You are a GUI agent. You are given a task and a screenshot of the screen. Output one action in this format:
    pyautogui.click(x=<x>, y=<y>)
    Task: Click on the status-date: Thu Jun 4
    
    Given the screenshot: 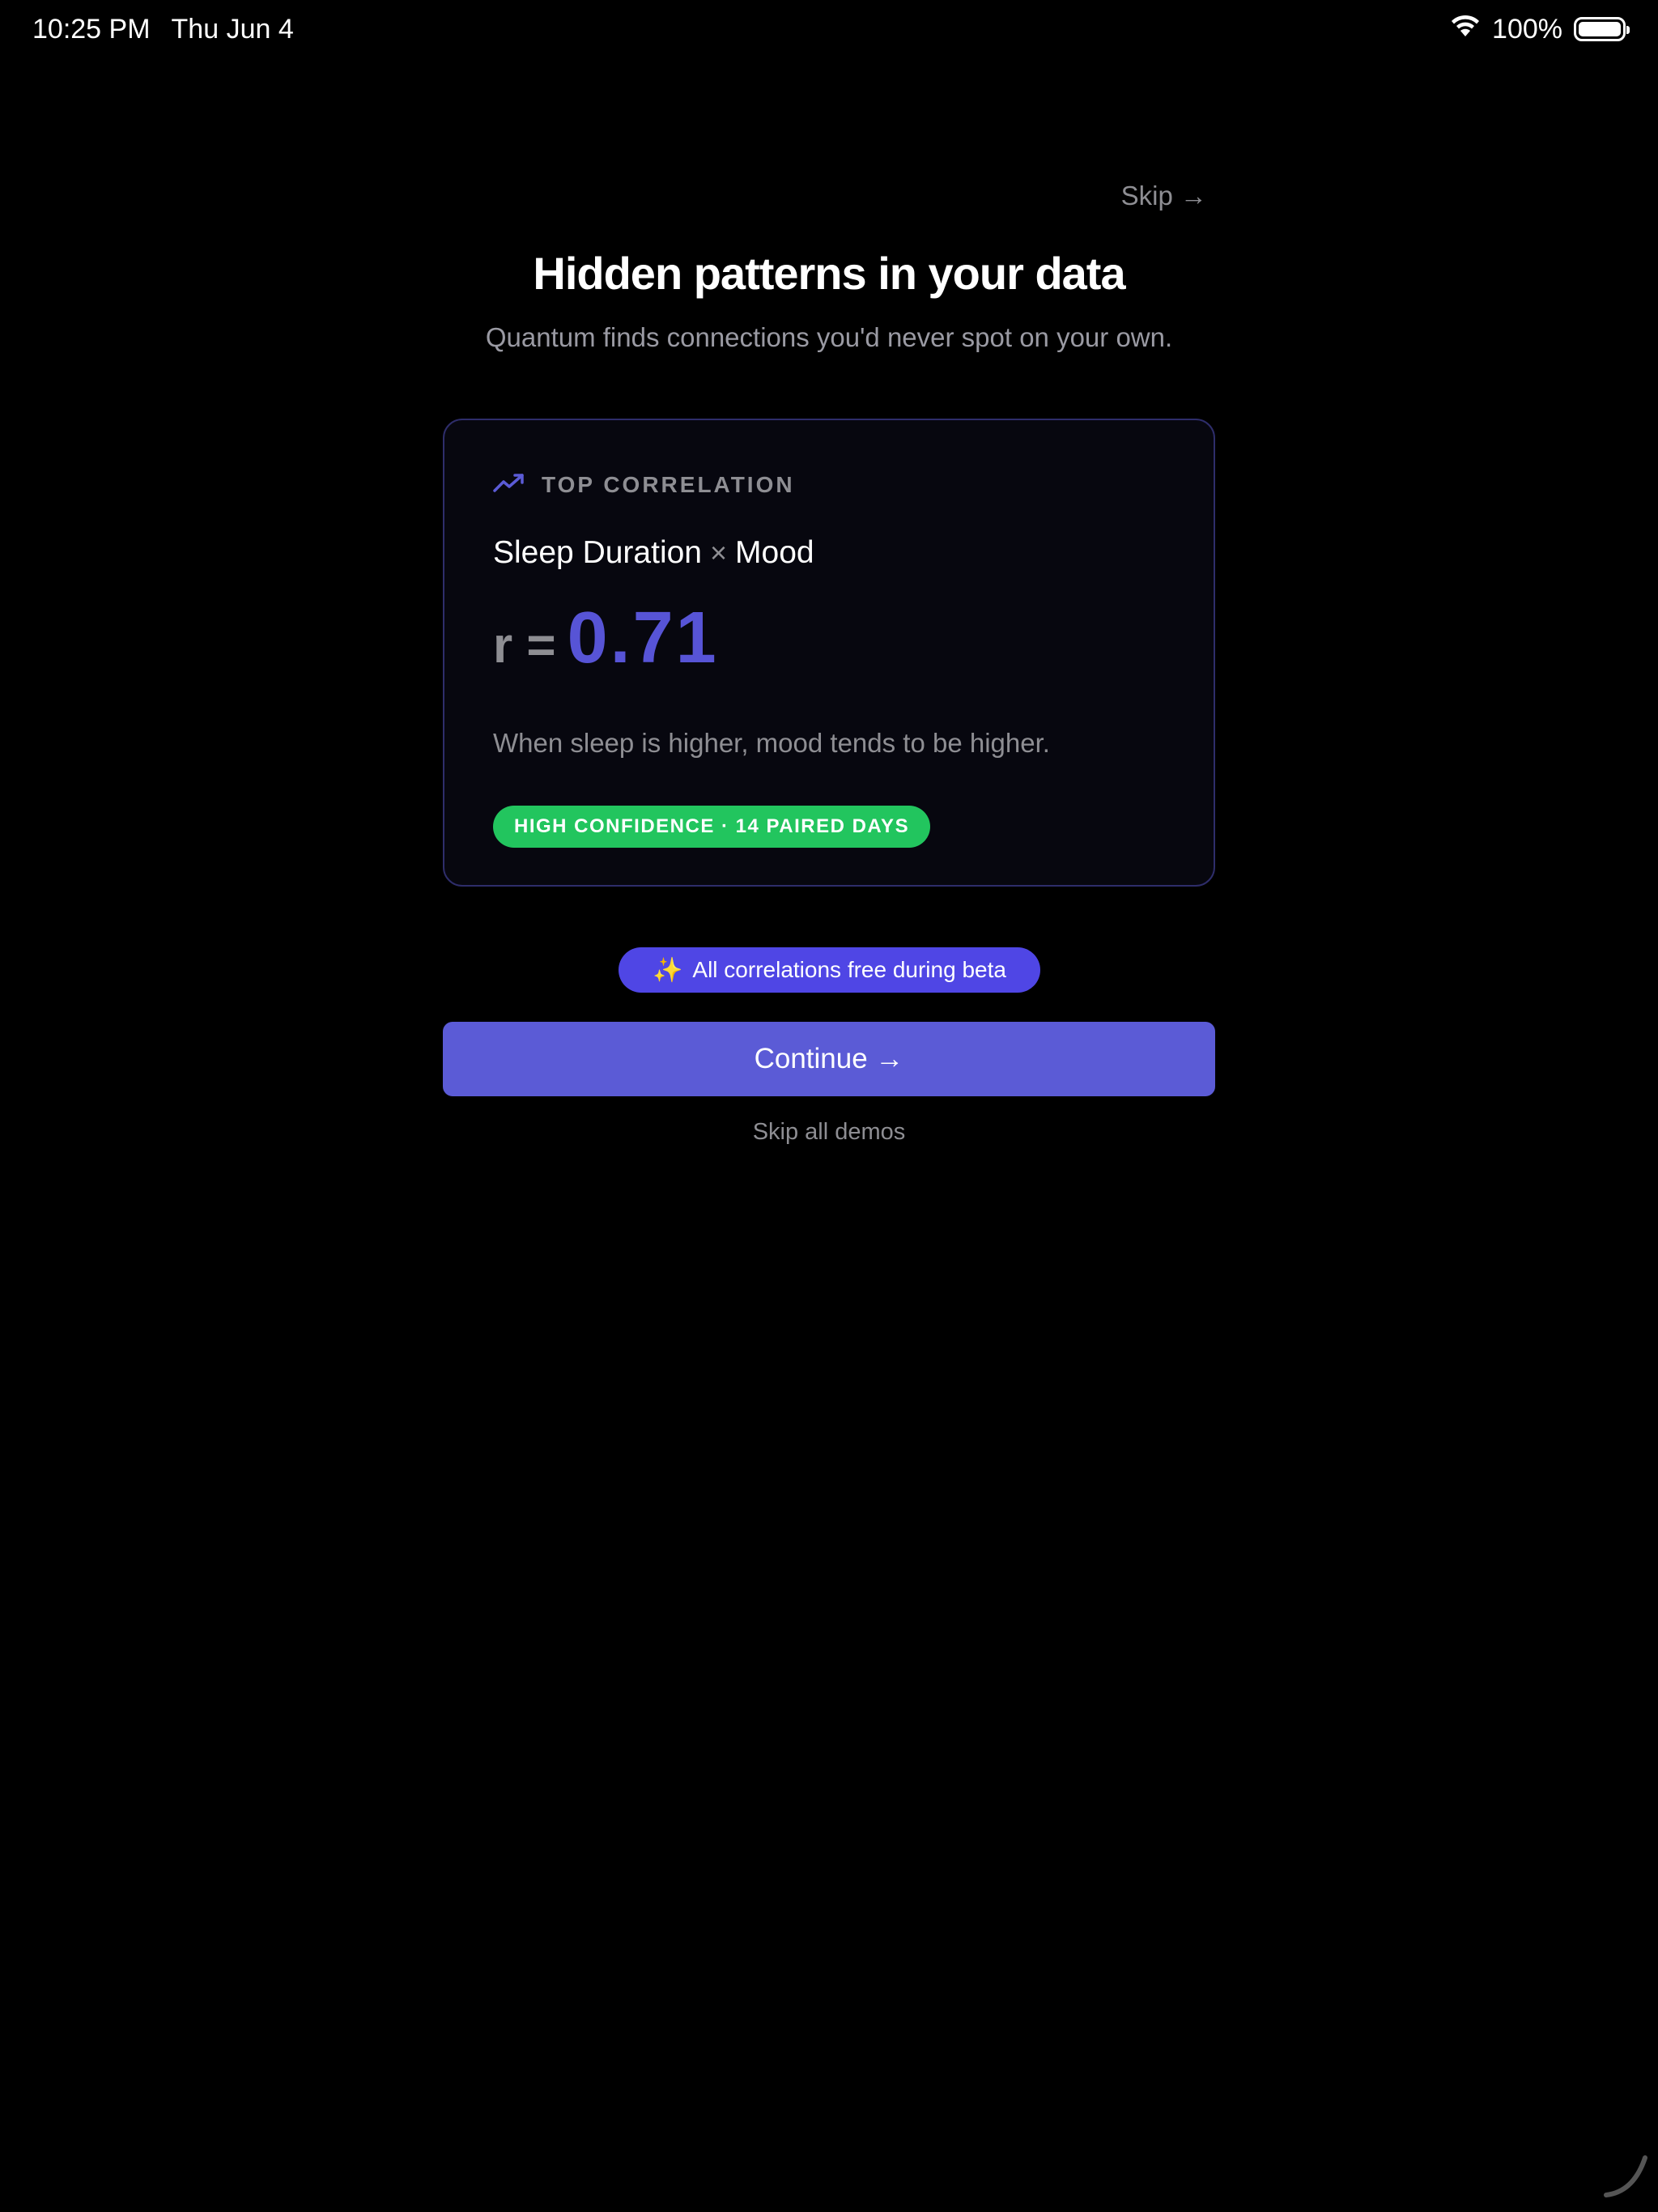 What is the action you would take?
    pyautogui.click(x=232, y=29)
    